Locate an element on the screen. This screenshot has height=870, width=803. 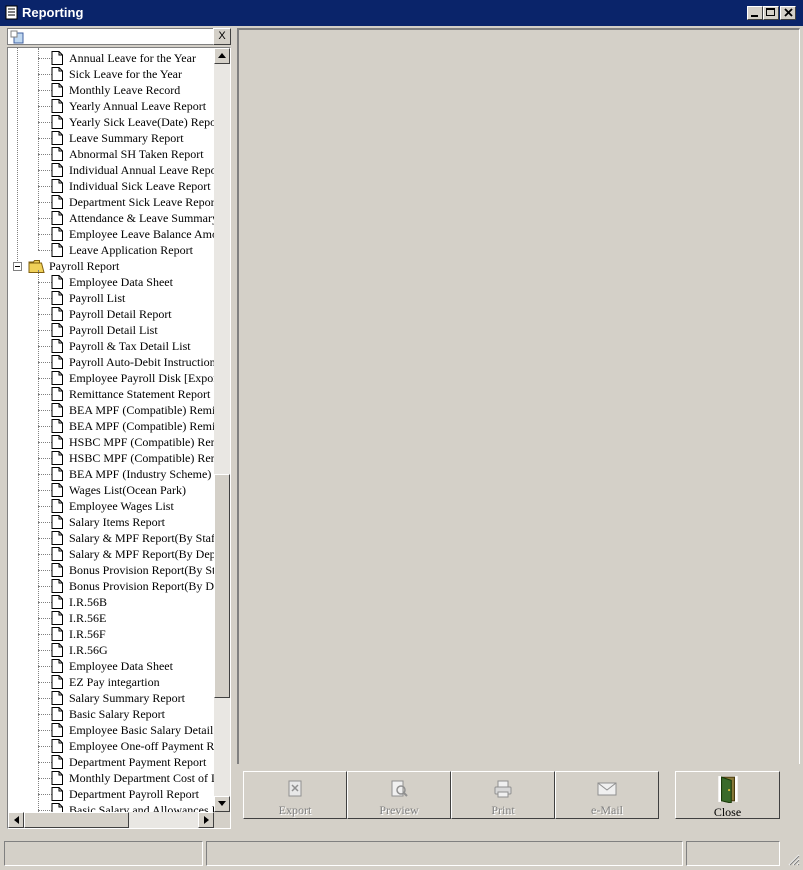
vertical-scroll-thumb is located at coordinates (222, 586).